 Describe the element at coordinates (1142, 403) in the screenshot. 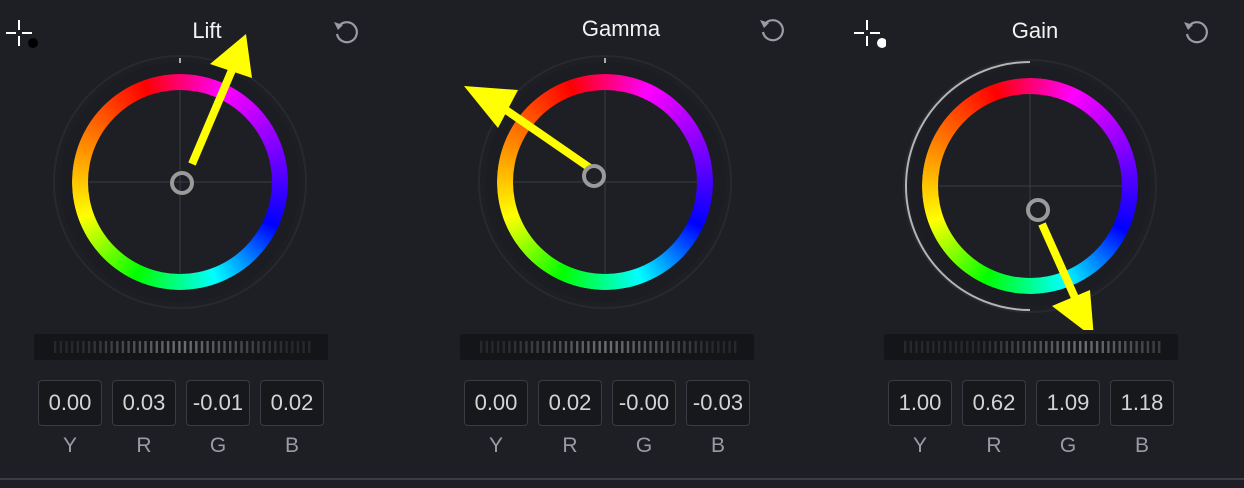

I see `gain-b-value: 1.18` at that location.